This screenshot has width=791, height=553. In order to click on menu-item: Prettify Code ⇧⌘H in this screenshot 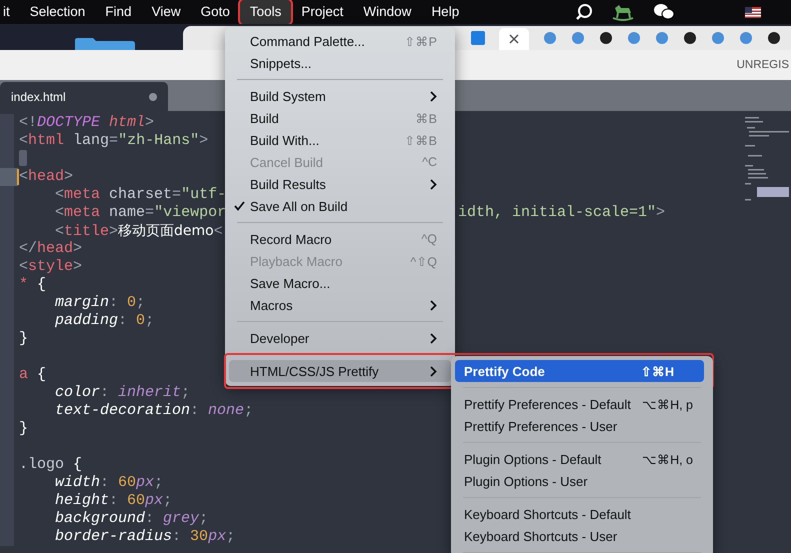, I will do `click(579, 371)`.